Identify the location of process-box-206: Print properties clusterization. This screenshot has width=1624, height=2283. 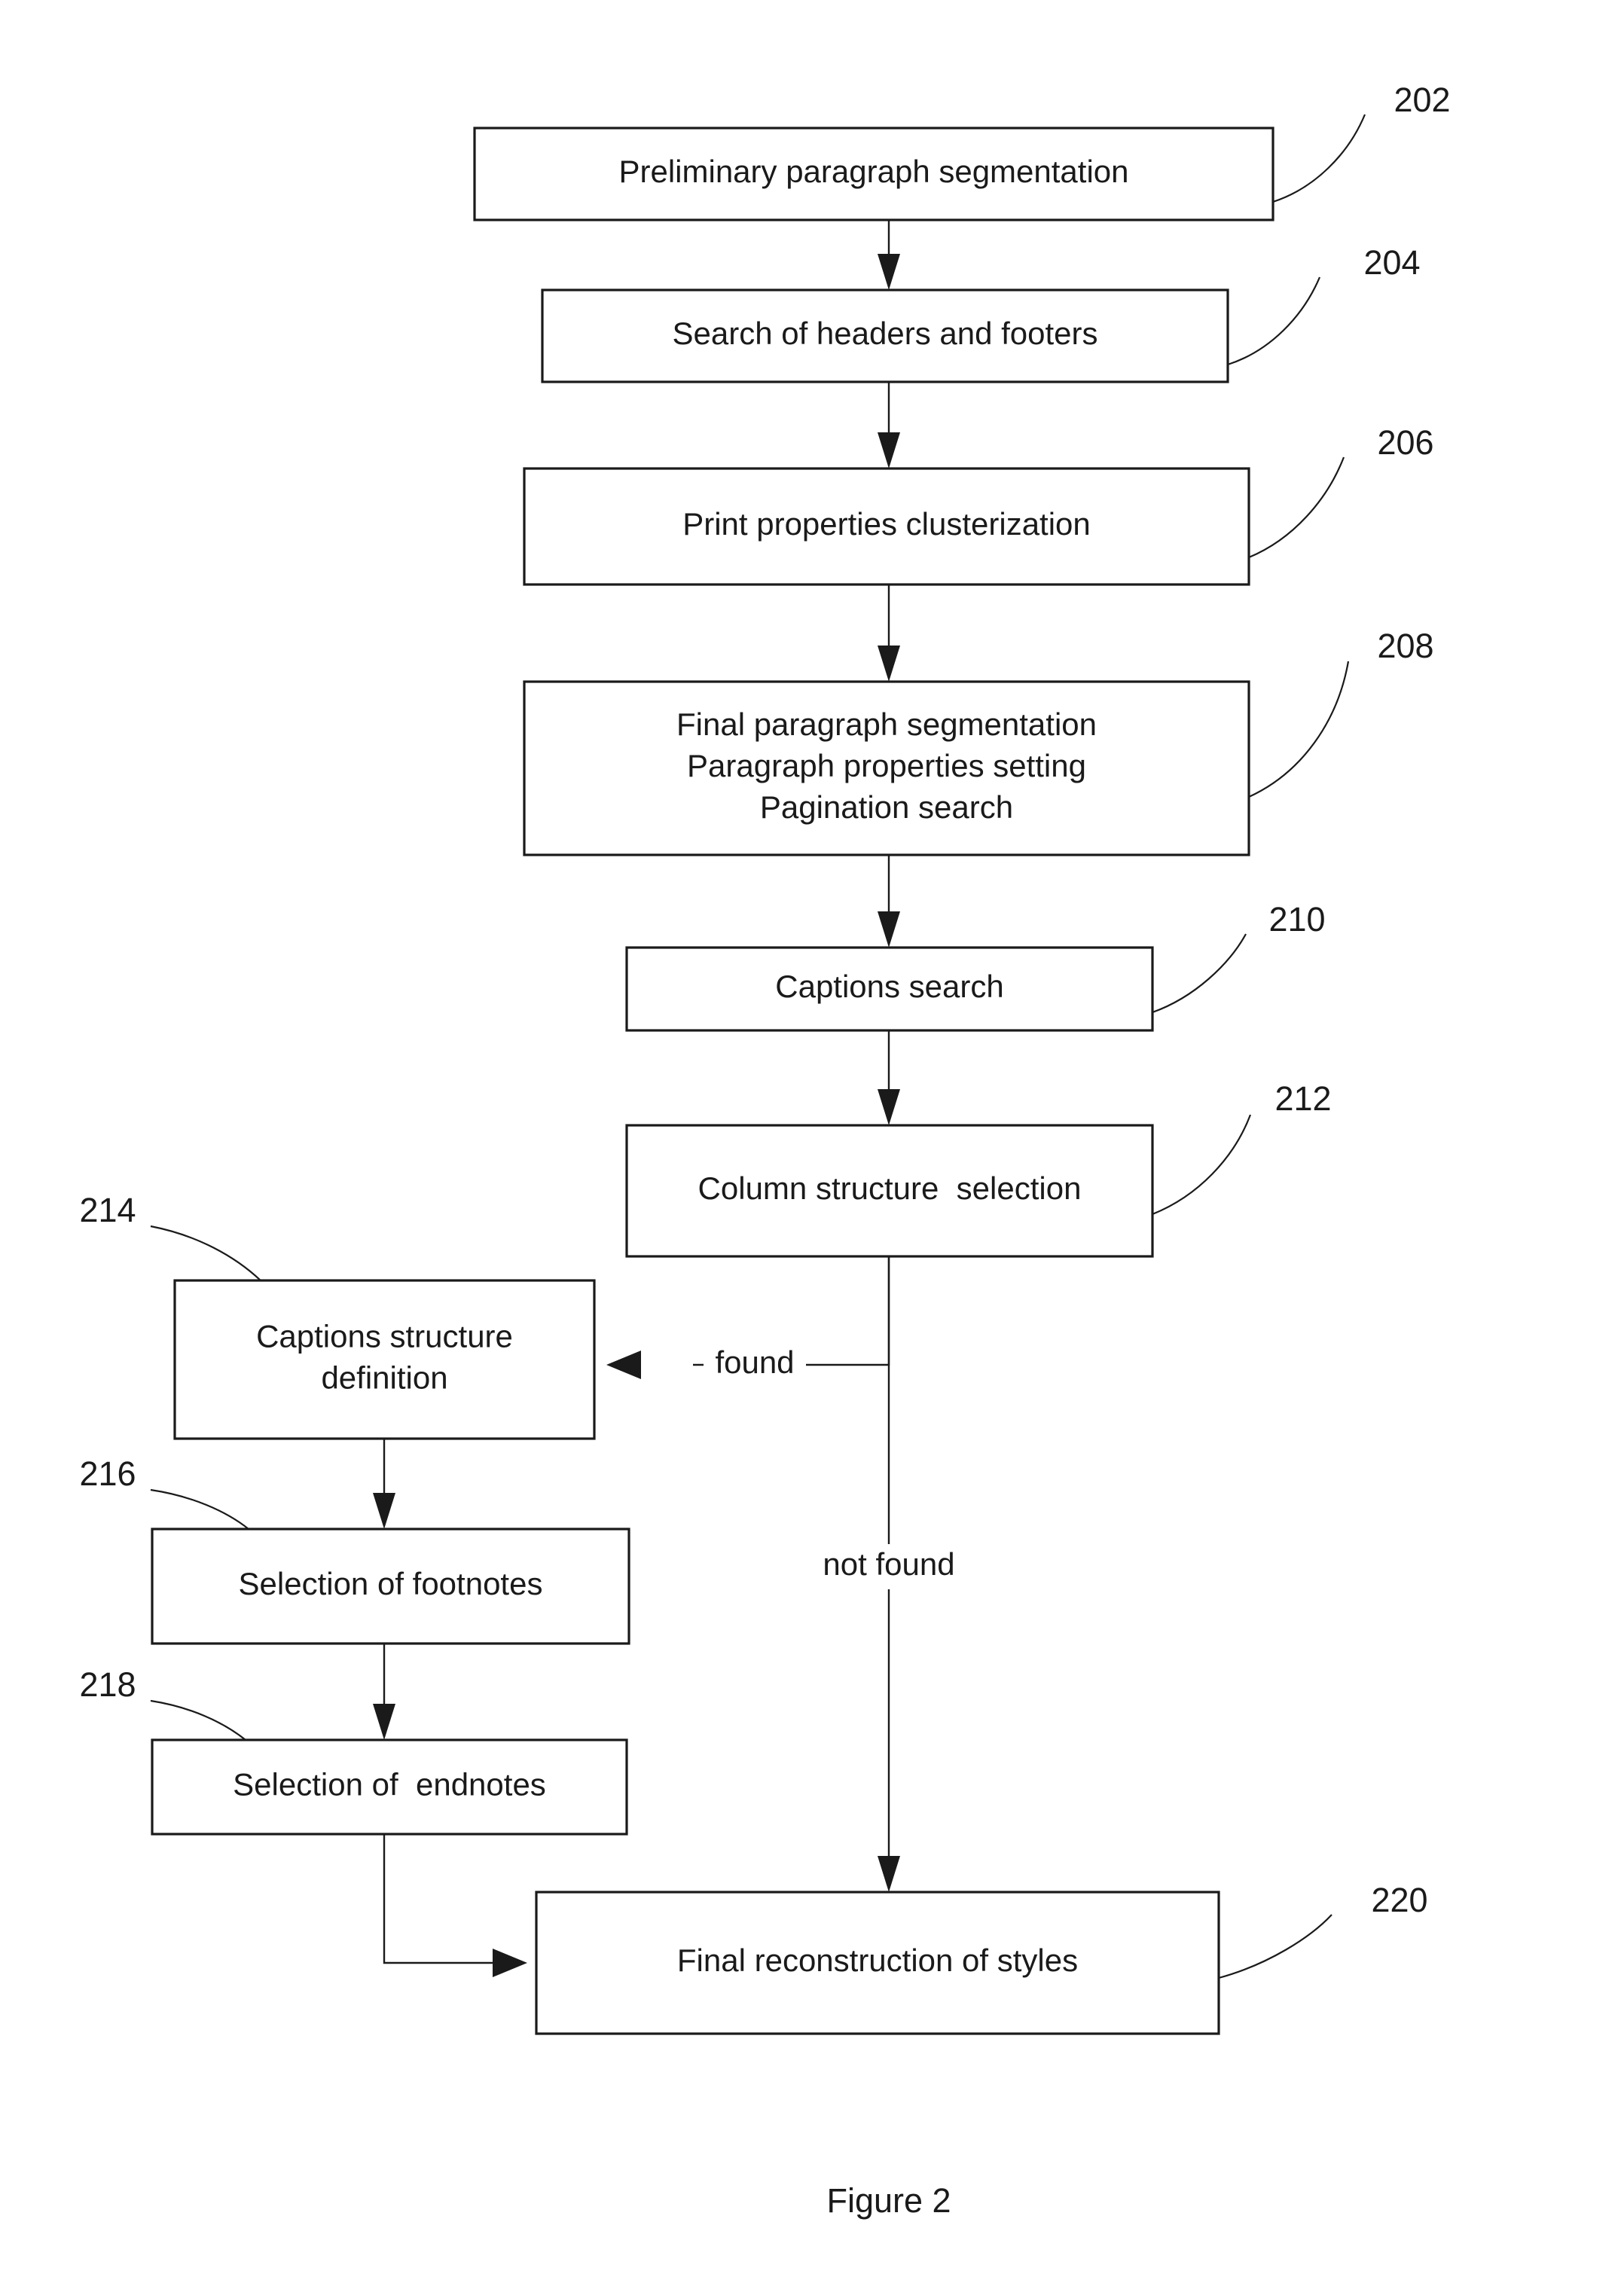
(887, 526).